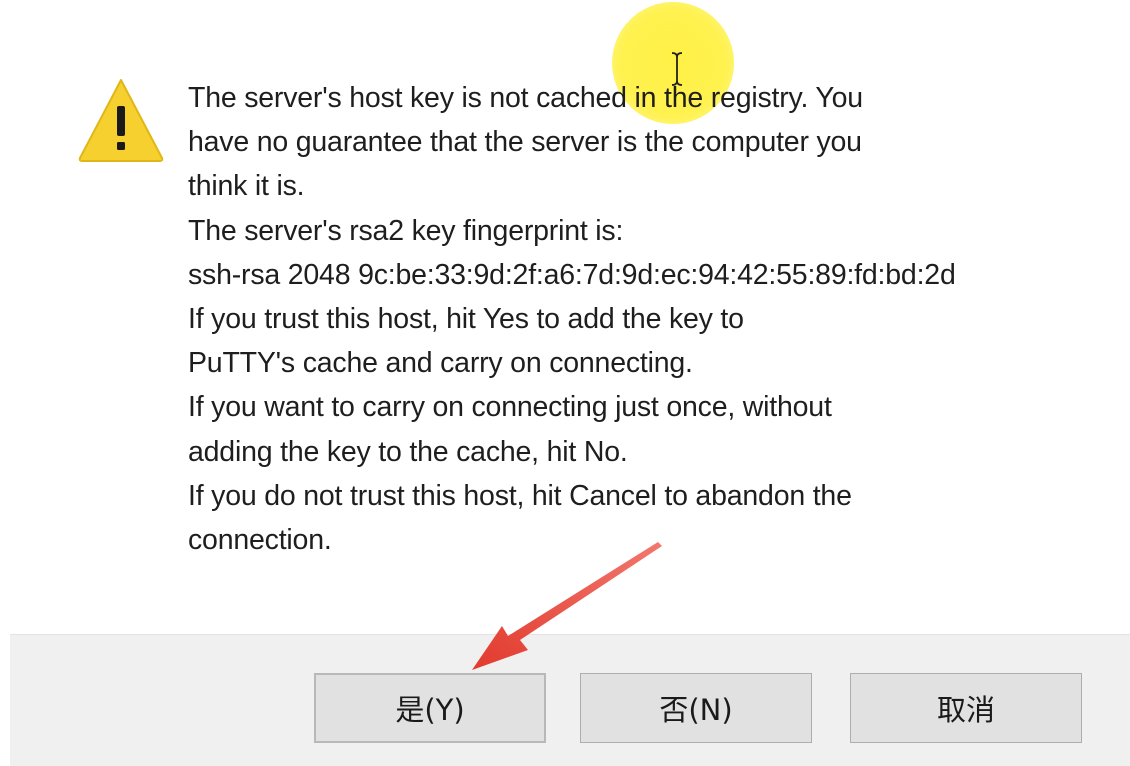 The height and width of the screenshot is (766, 1130). I want to click on text-cursor-icon, so click(677, 69).